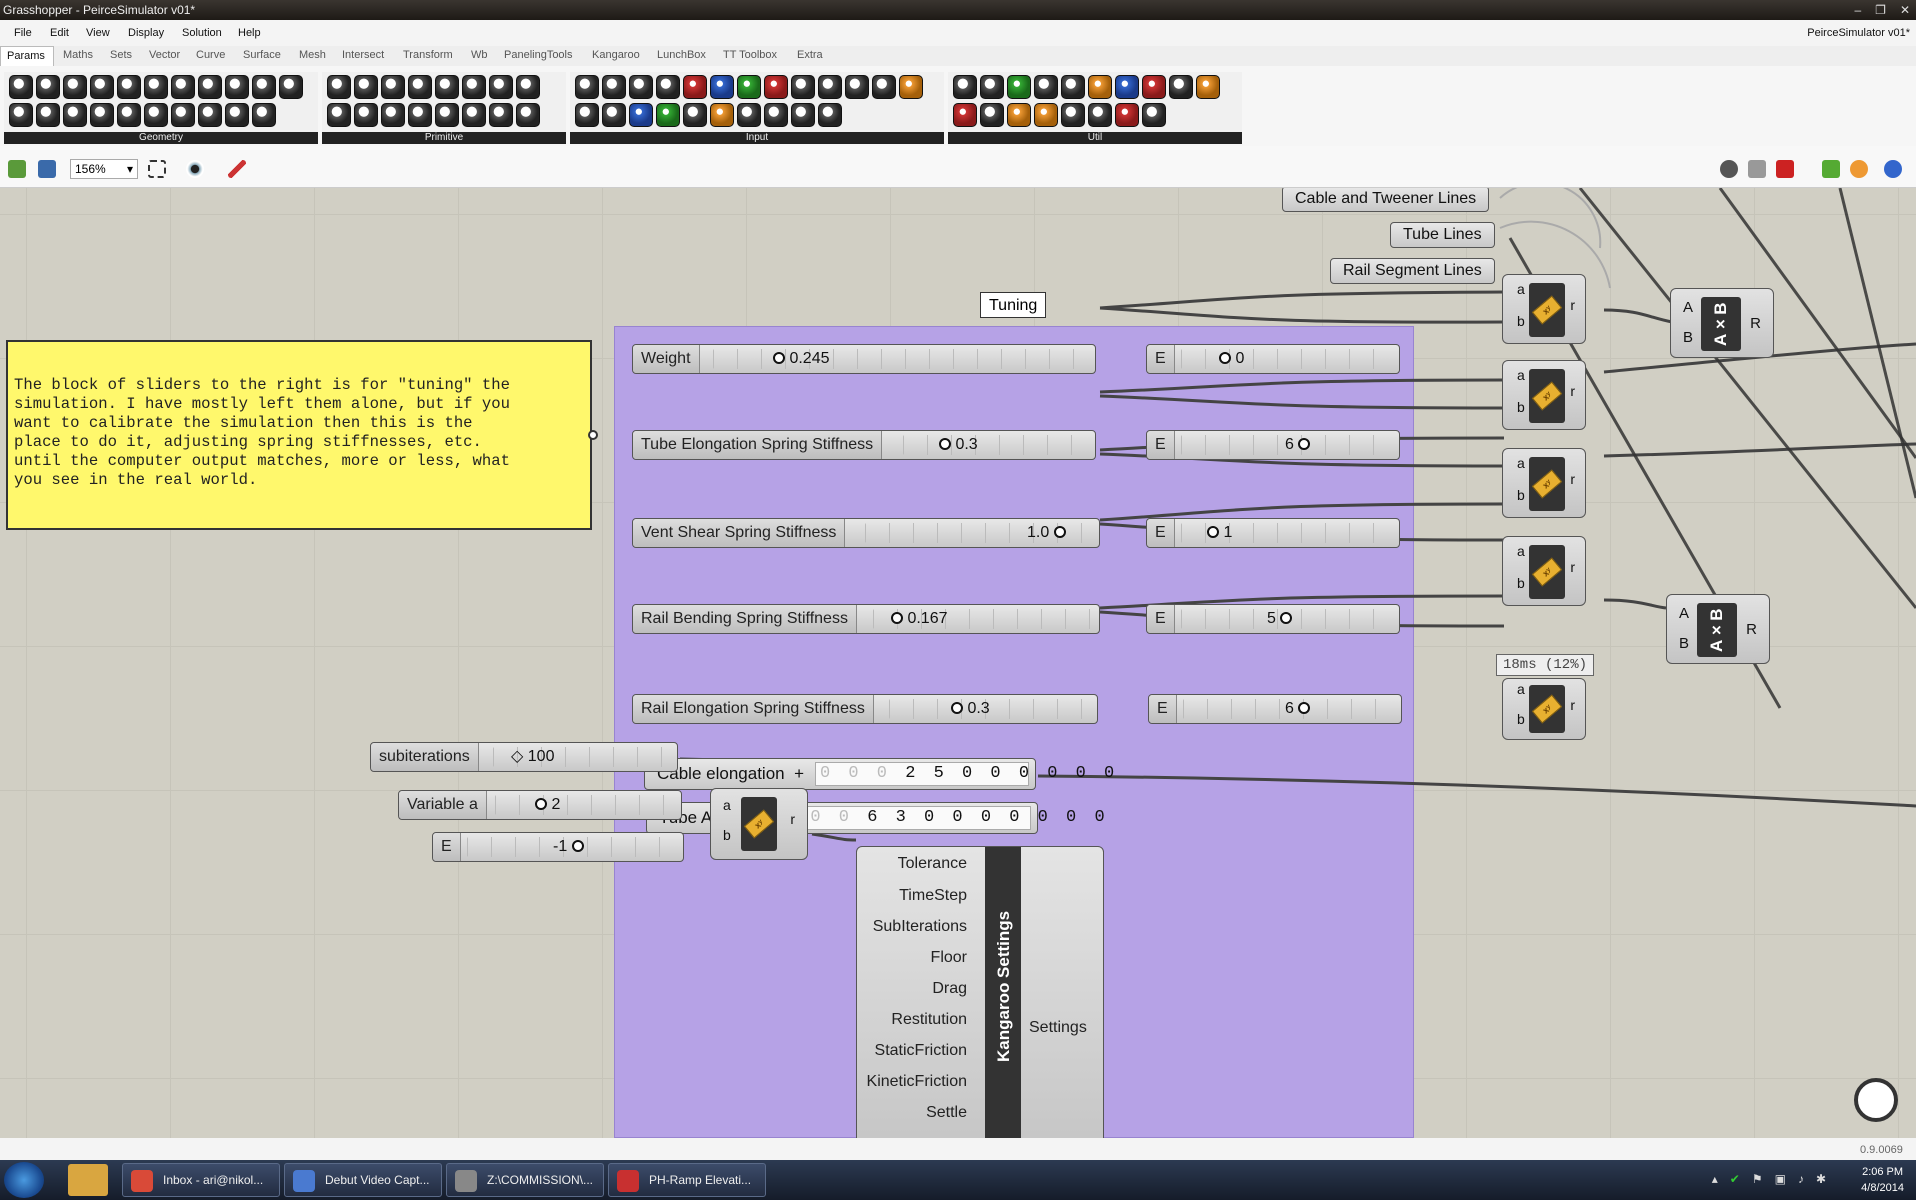 This screenshot has height=1200, width=1916. What do you see at coordinates (264, 87) in the screenshot?
I see `plane-icon` at bounding box center [264, 87].